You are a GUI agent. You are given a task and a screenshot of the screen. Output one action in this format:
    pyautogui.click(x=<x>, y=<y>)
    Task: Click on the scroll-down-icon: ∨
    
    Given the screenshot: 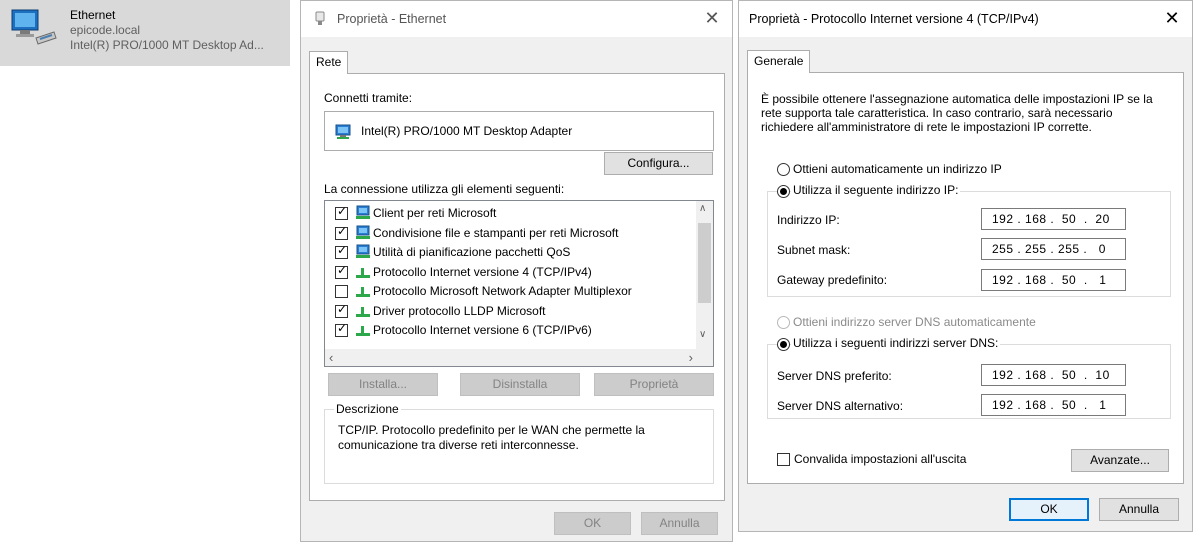 What is the action you would take?
    pyautogui.click(x=702, y=334)
    